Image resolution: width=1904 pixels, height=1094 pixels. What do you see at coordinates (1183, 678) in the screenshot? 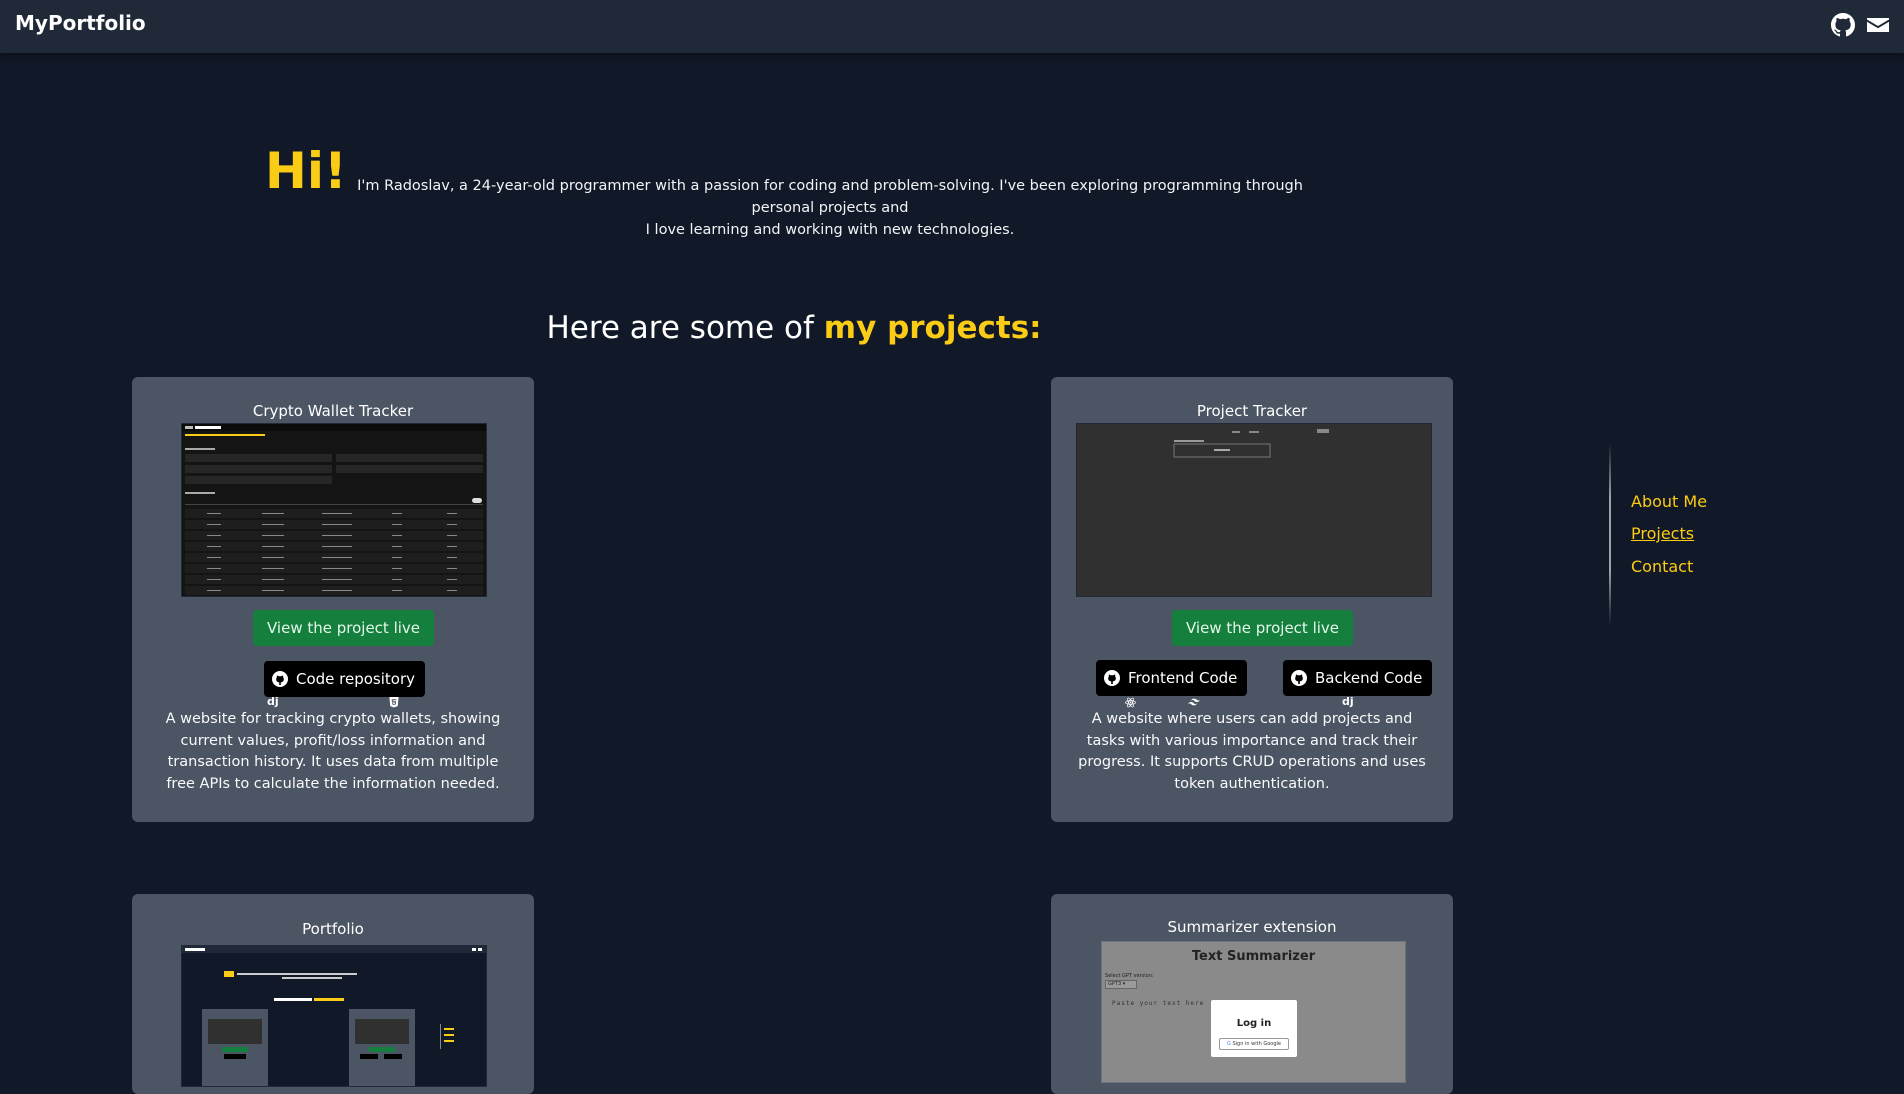
I see `frontend-code-label: Frontend Code` at bounding box center [1183, 678].